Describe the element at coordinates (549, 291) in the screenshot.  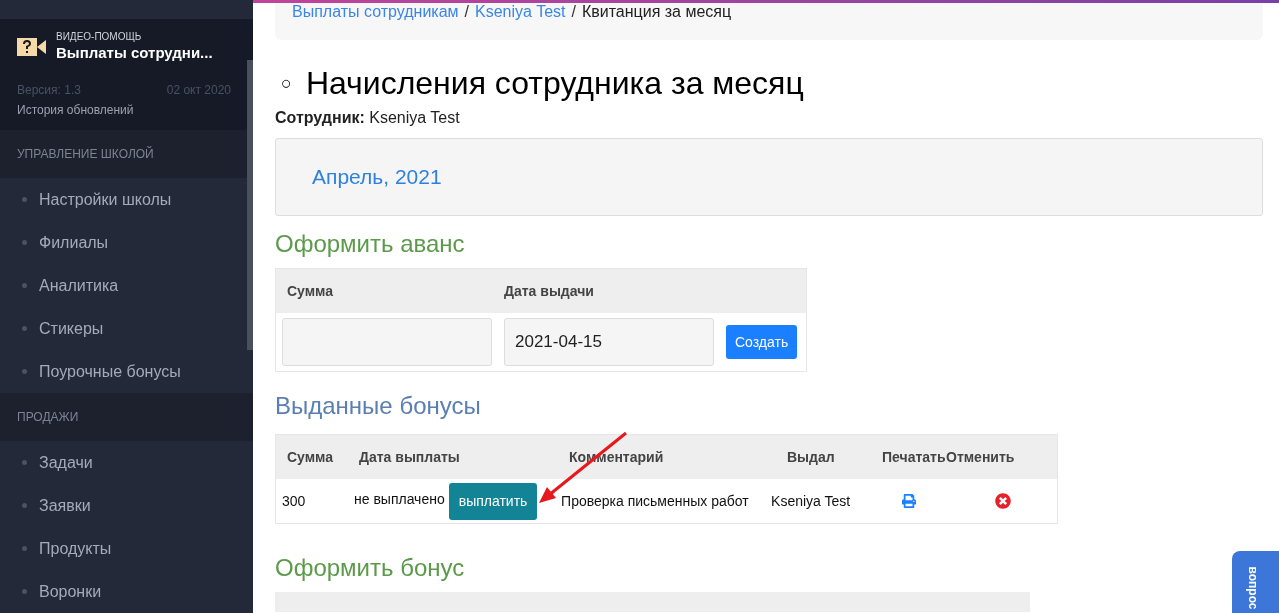
I see `column-header: Дата выдачи` at that location.